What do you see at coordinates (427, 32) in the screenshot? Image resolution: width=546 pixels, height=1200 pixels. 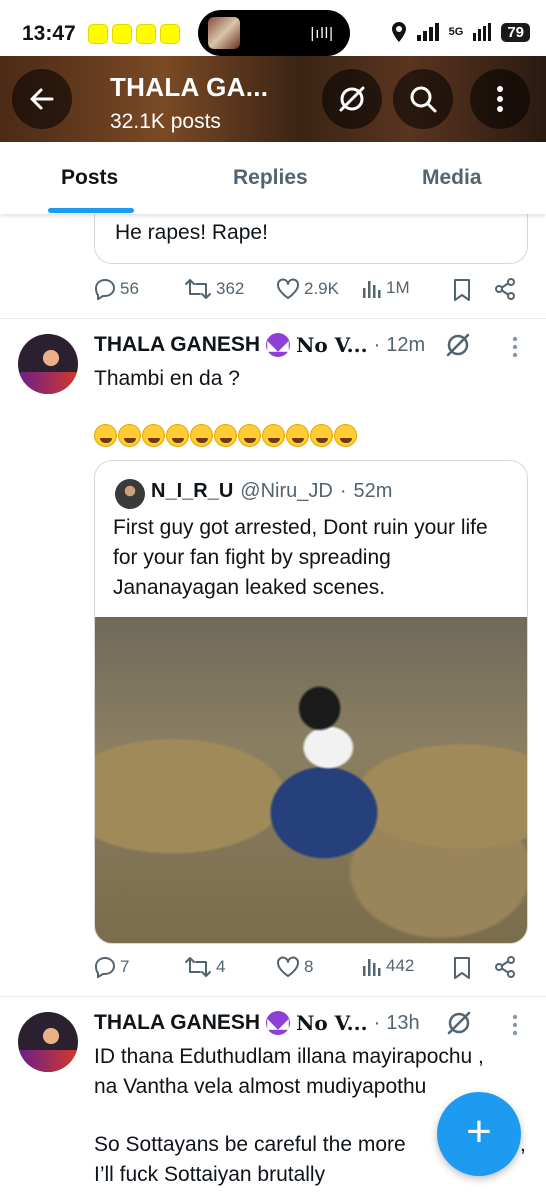 I see `signal-icon` at bounding box center [427, 32].